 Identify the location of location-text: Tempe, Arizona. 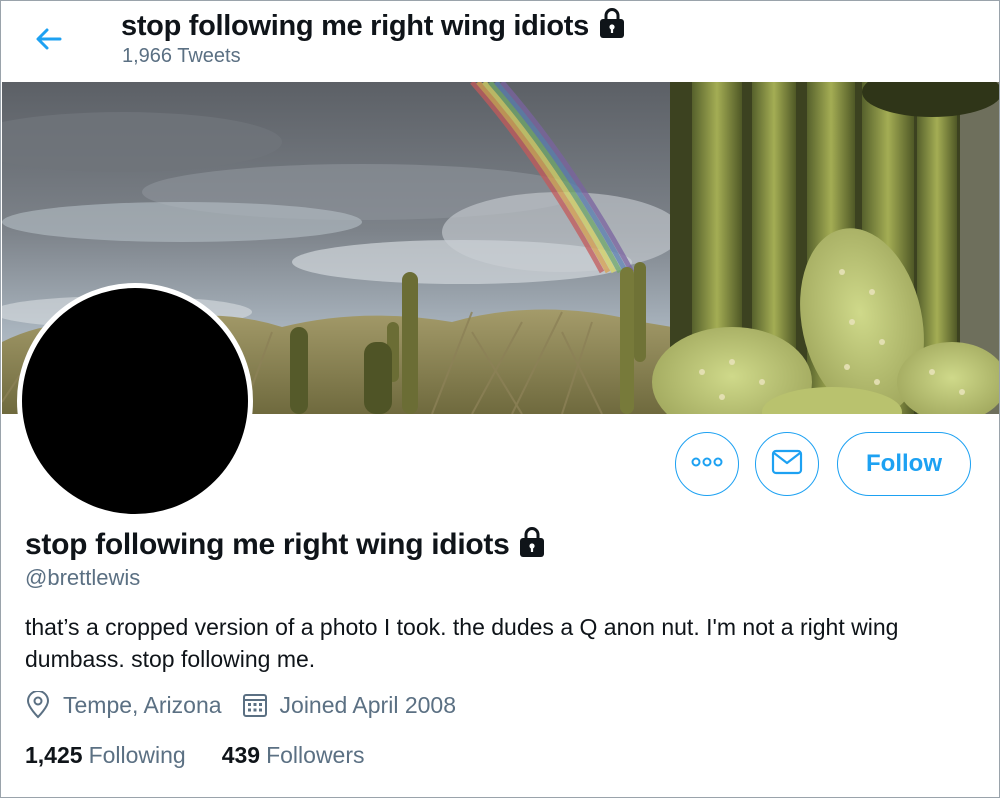
(142, 704).